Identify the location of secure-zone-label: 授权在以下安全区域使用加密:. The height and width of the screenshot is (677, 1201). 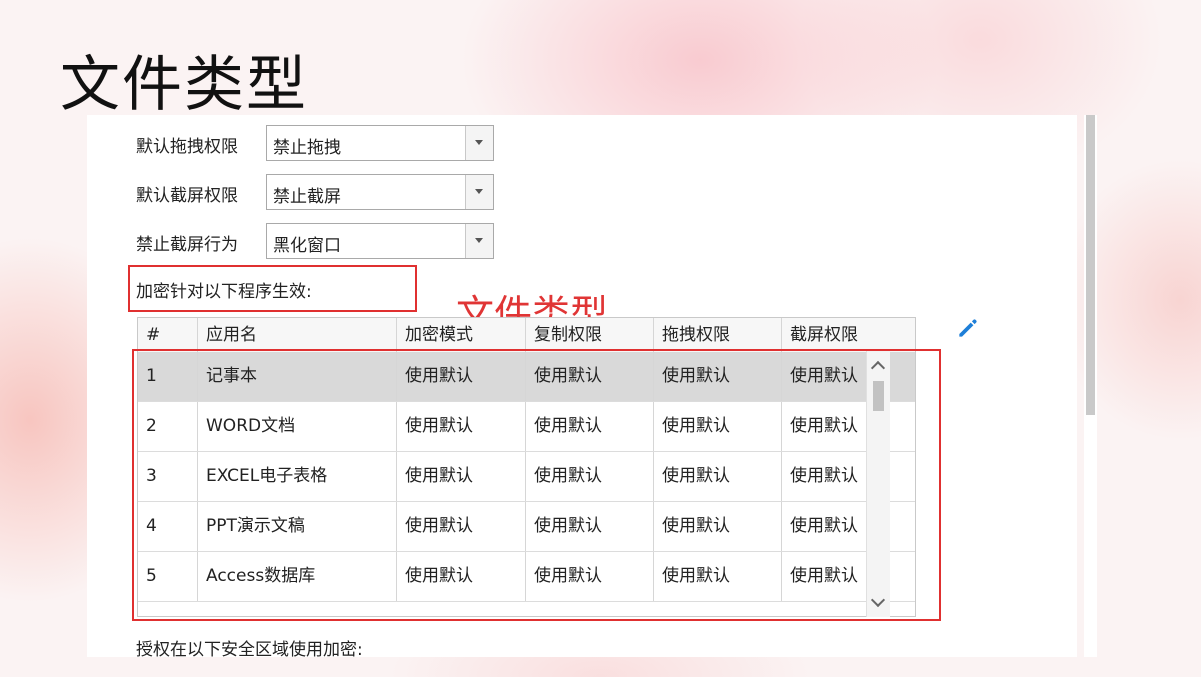
(249, 648).